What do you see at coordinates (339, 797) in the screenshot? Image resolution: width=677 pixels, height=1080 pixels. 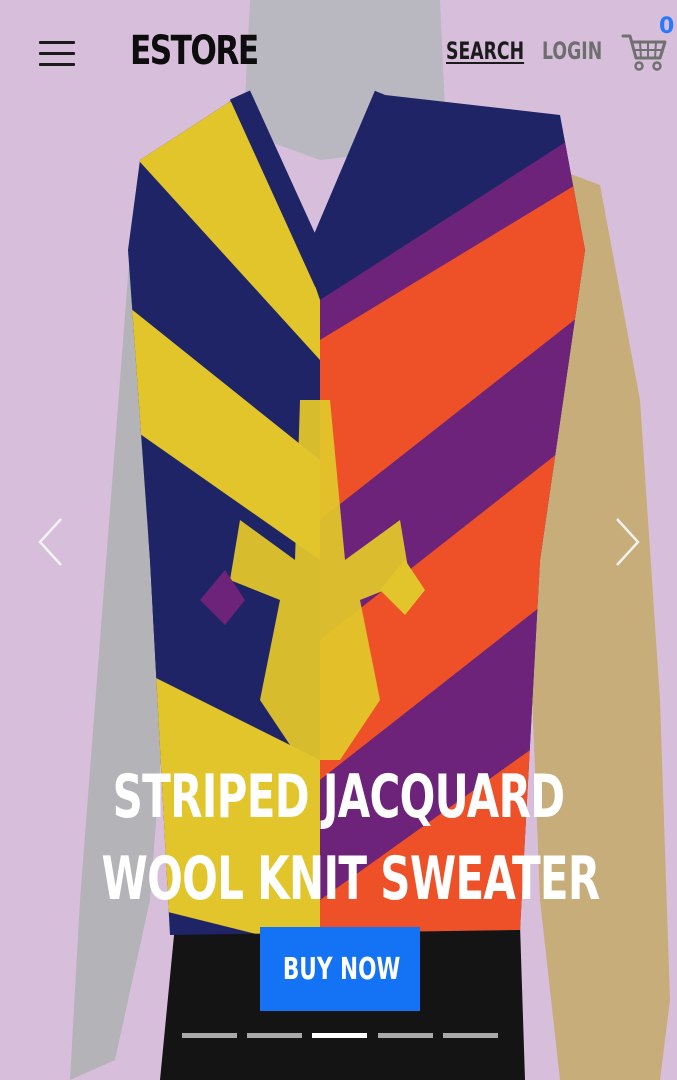 I see `hero-title-line: STRIPED JACQUARD` at bounding box center [339, 797].